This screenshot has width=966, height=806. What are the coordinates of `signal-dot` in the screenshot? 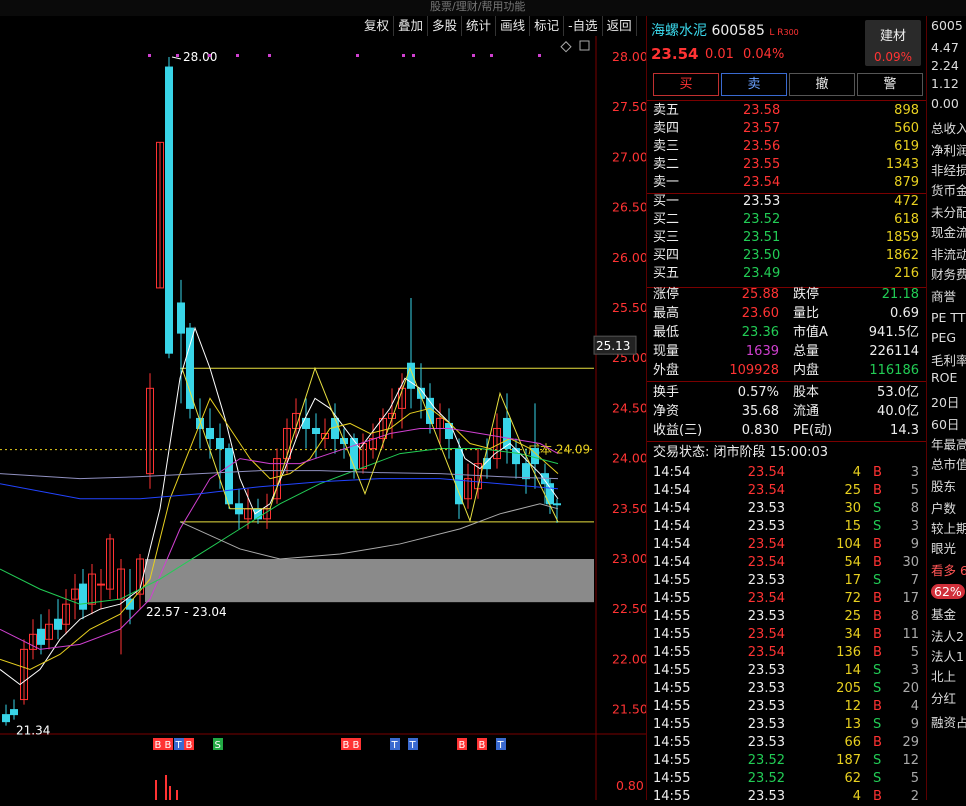 It's located at (177, 55).